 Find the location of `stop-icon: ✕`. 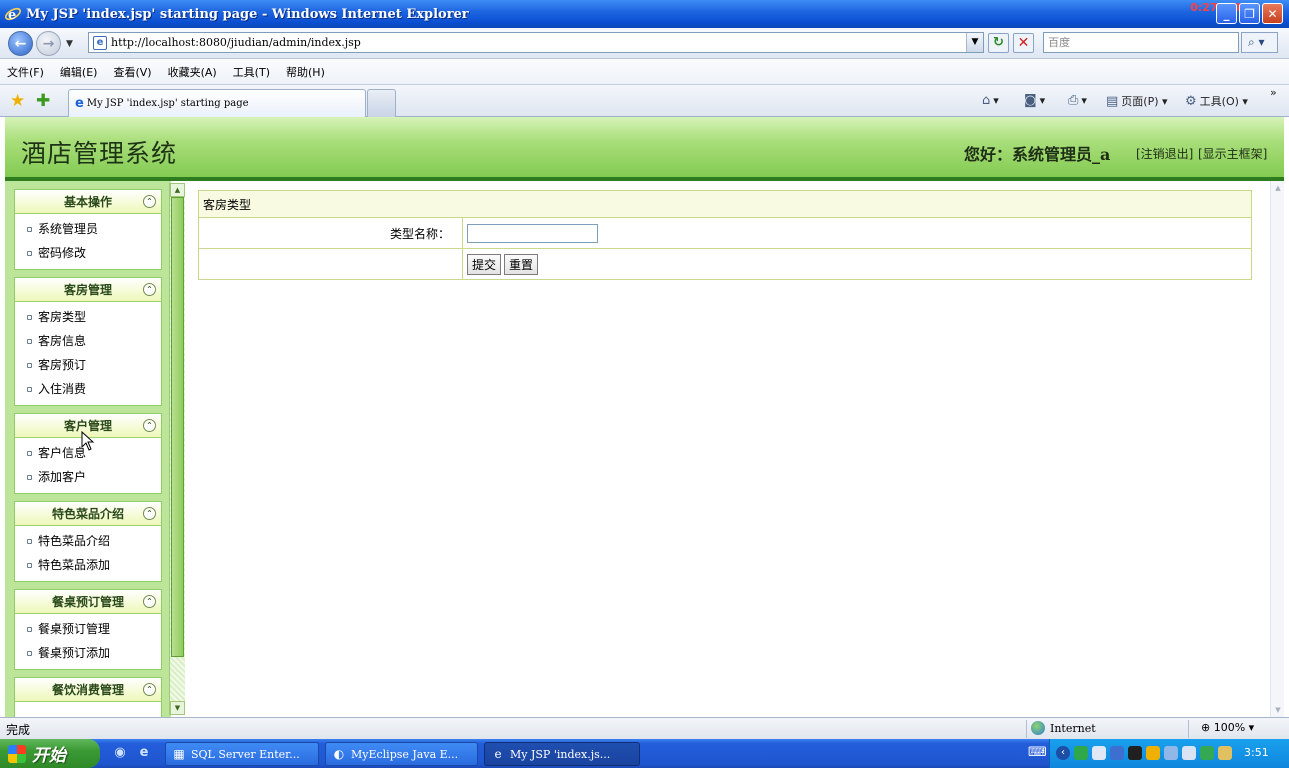

stop-icon: ✕ is located at coordinates (1023, 43).